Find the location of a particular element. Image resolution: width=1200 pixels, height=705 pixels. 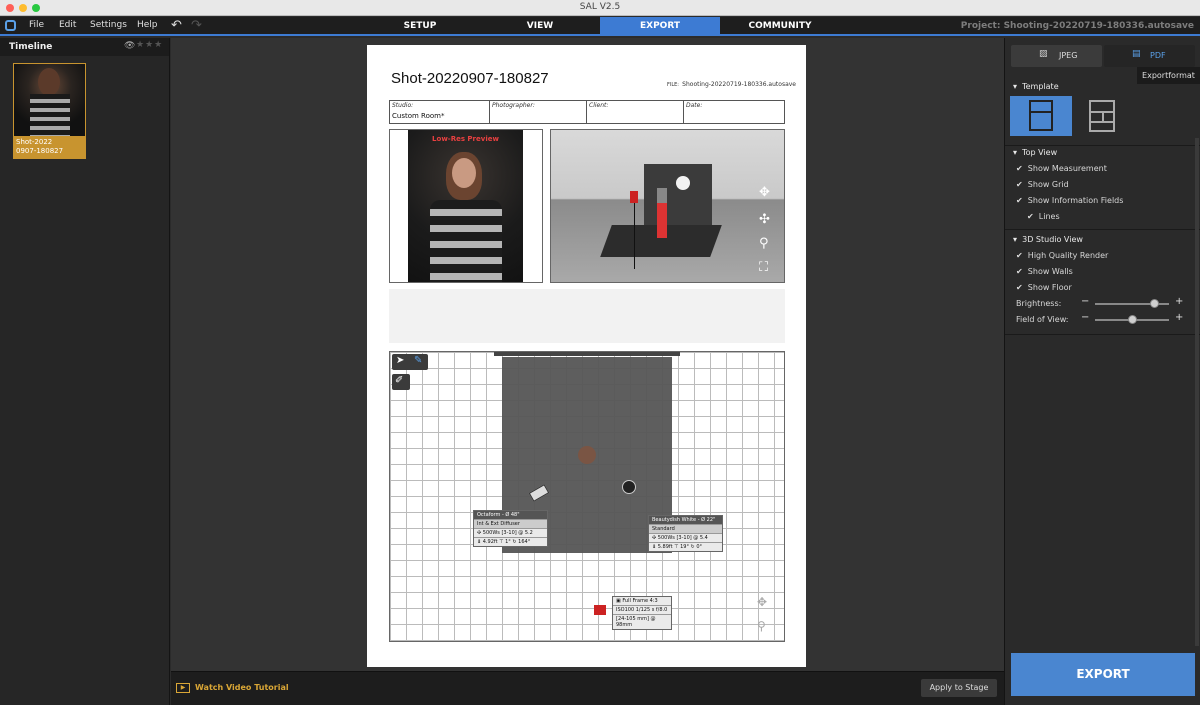

studio-label: Studio: is located at coordinates (403, 105).